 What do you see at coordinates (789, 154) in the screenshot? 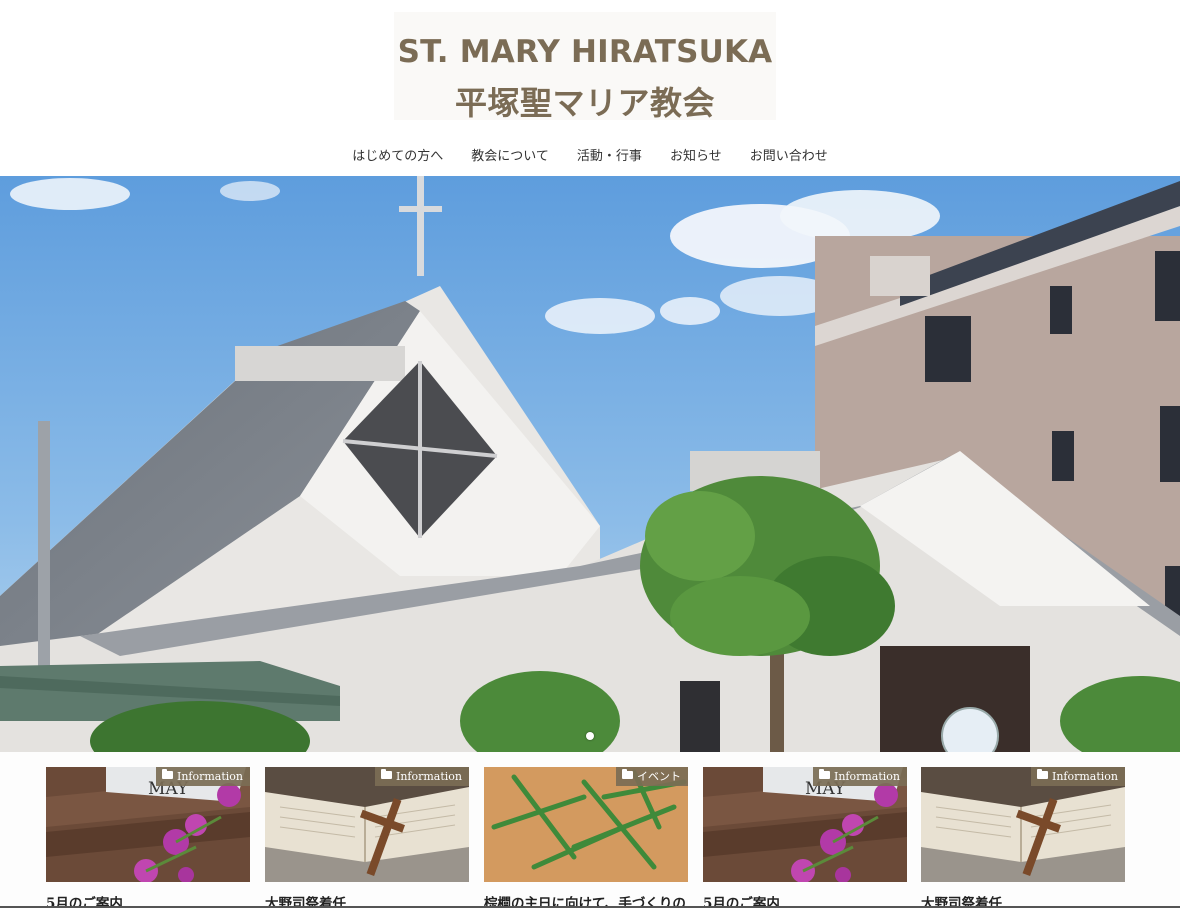
I see `nav-item-contact: お問い合わせ` at bounding box center [789, 154].